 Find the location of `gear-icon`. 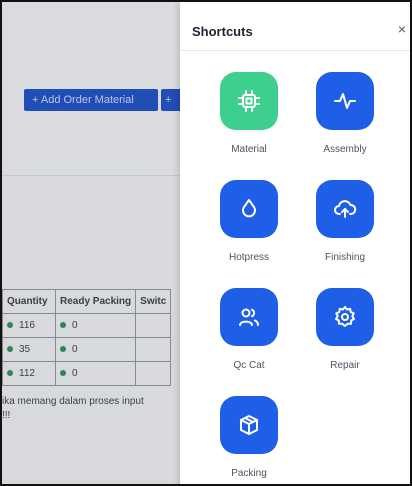

gear-icon is located at coordinates (345, 317).